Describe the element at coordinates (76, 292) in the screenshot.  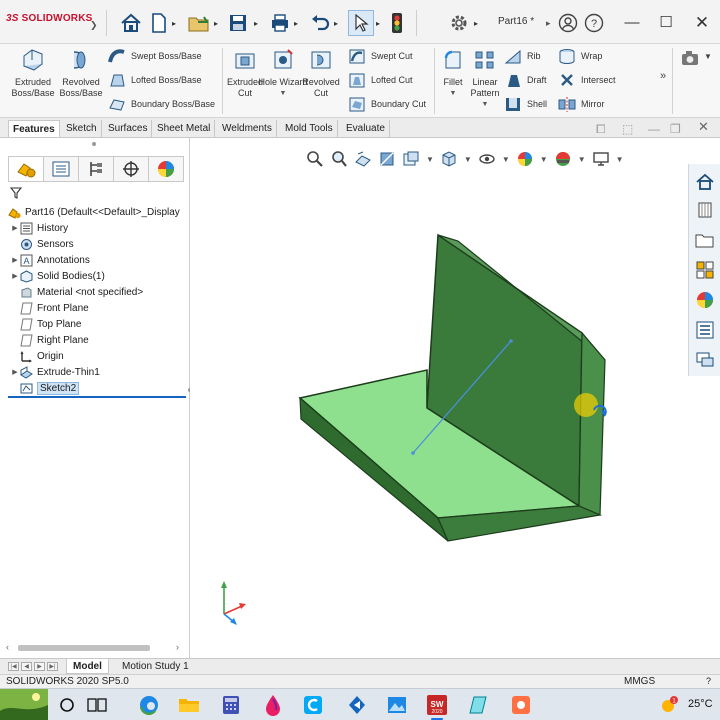
I see `tree-item-material: Material <not specified>` at that location.